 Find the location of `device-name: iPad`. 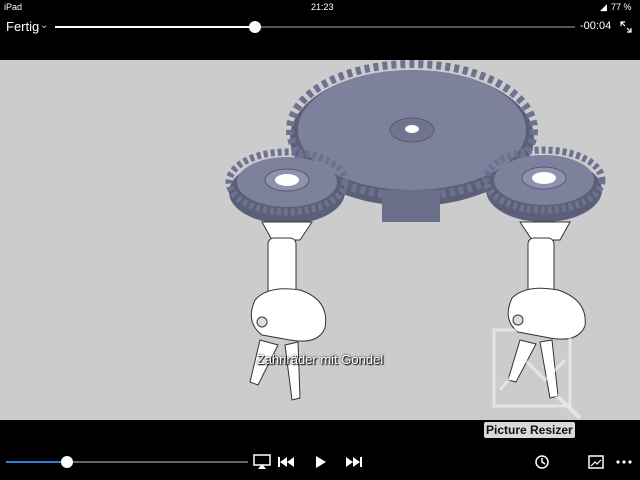

device-name: iPad is located at coordinates (13, 7).